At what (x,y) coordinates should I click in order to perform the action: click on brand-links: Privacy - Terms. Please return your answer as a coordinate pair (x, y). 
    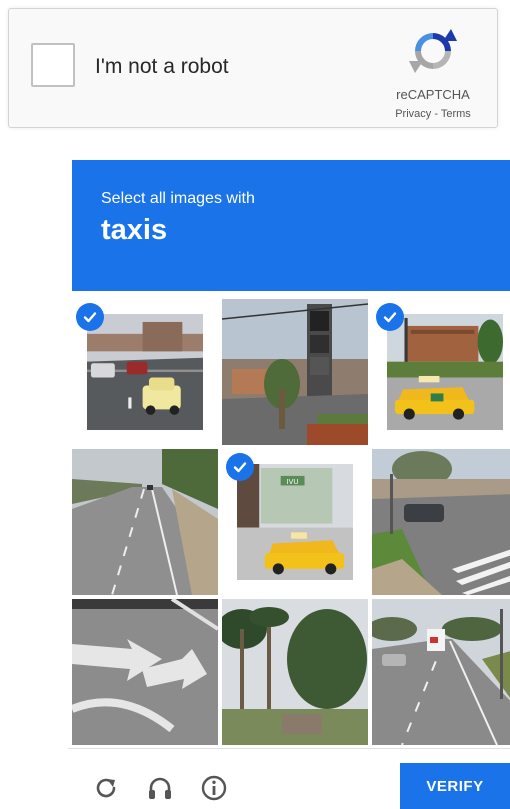
    Looking at the image, I should click on (433, 114).